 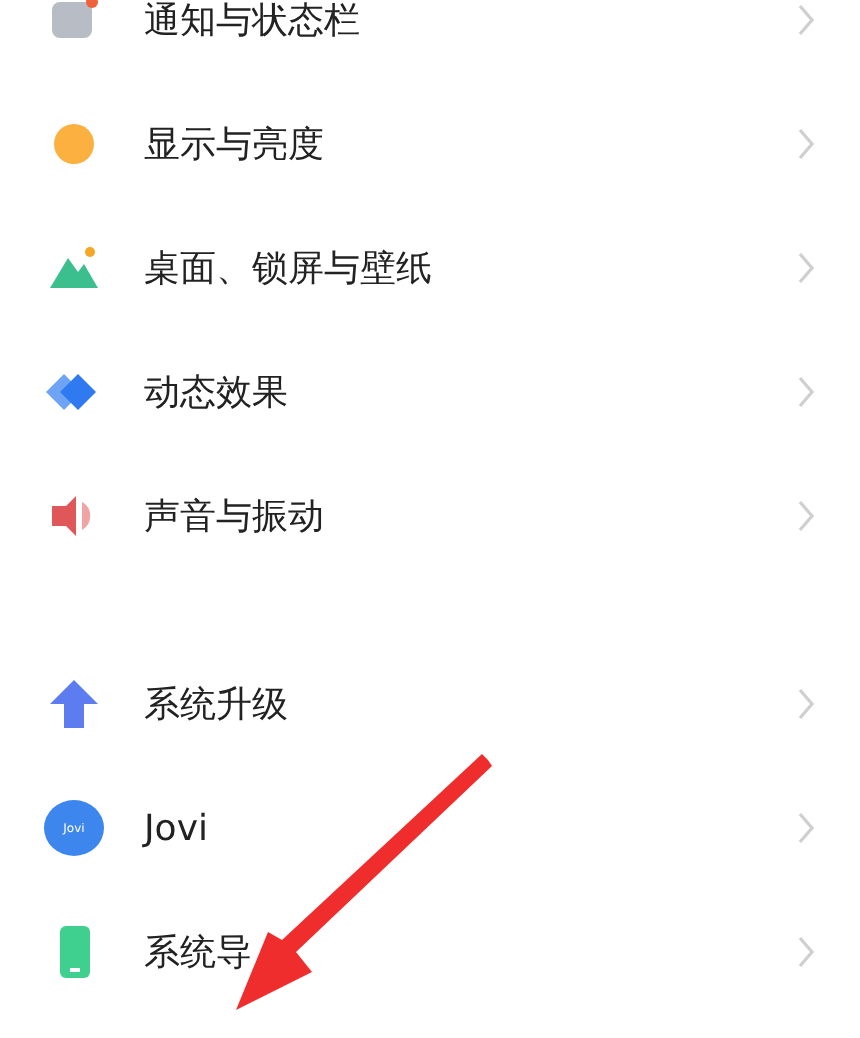 What do you see at coordinates (430, 516) in the screenshot?
I see `settings-item: 声音与振动` at bounding box center [430, 516].